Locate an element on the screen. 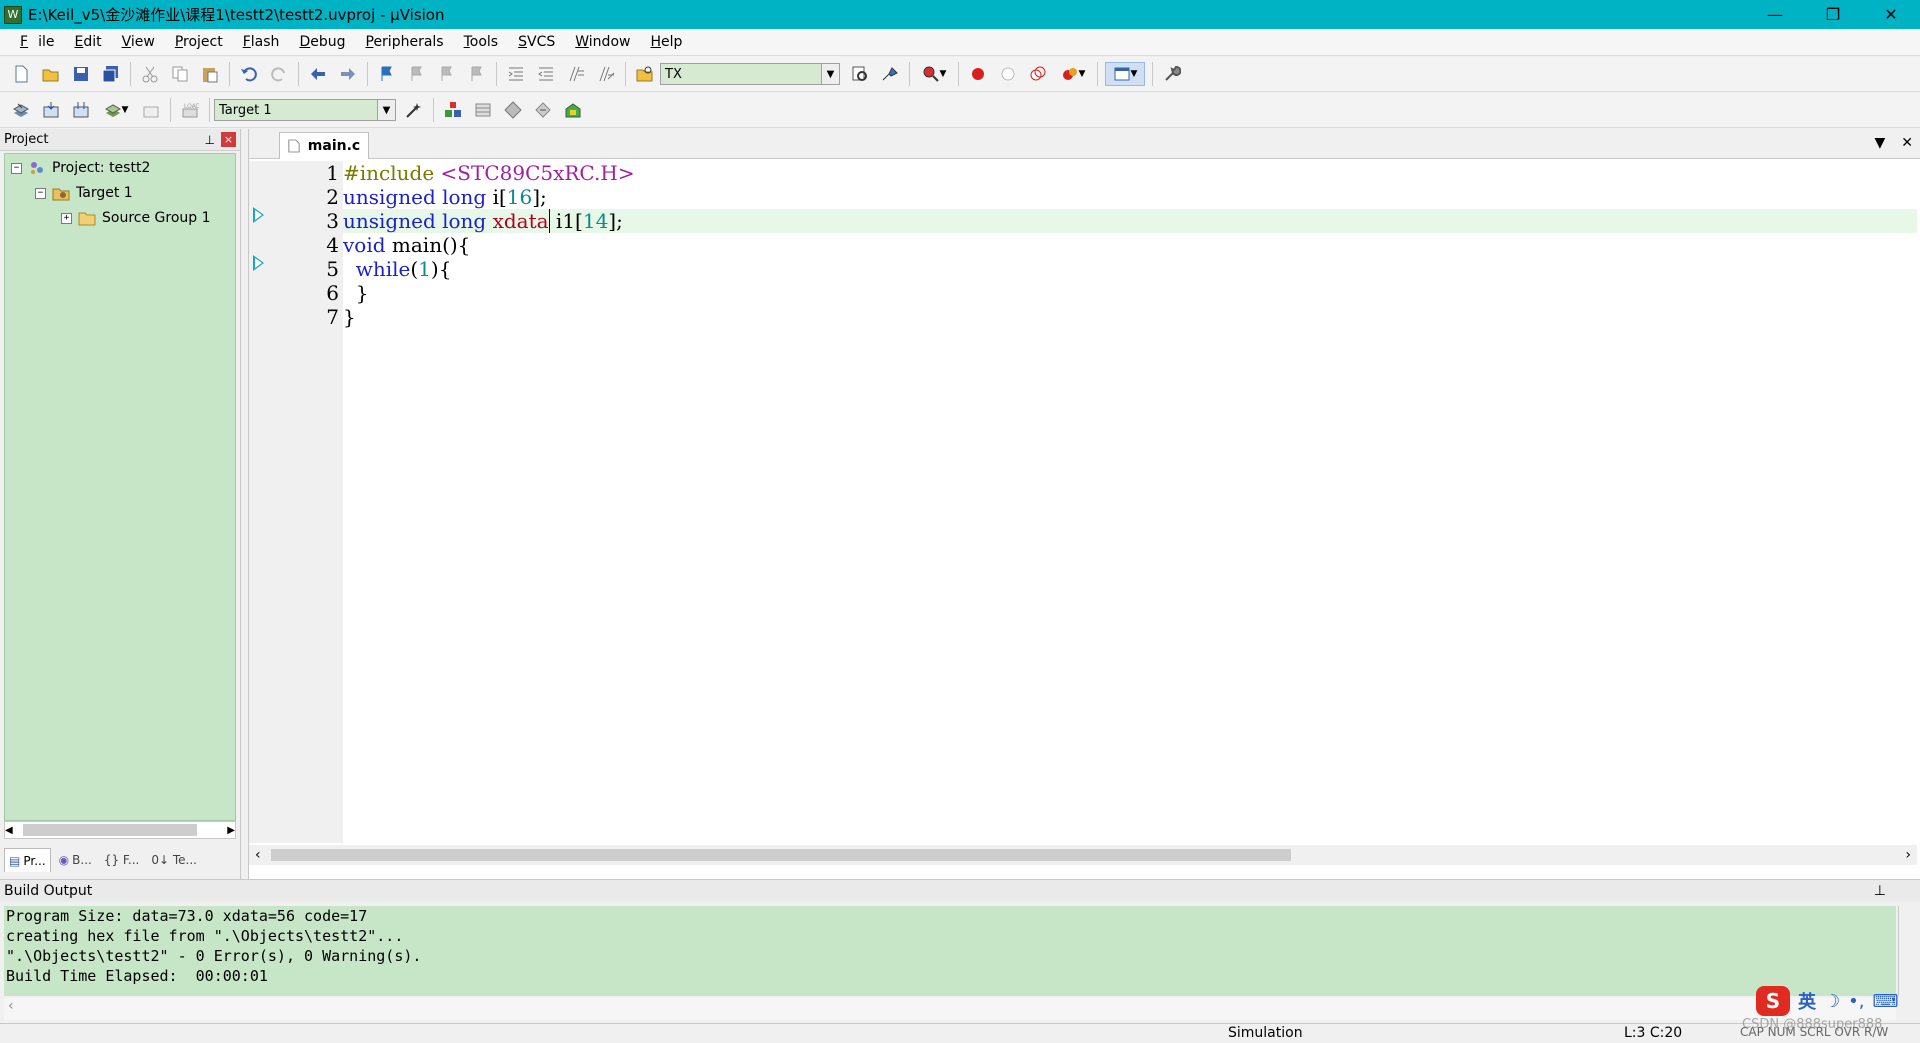  scroll-left-icon: ◀ is located at coordinates (9, 830).